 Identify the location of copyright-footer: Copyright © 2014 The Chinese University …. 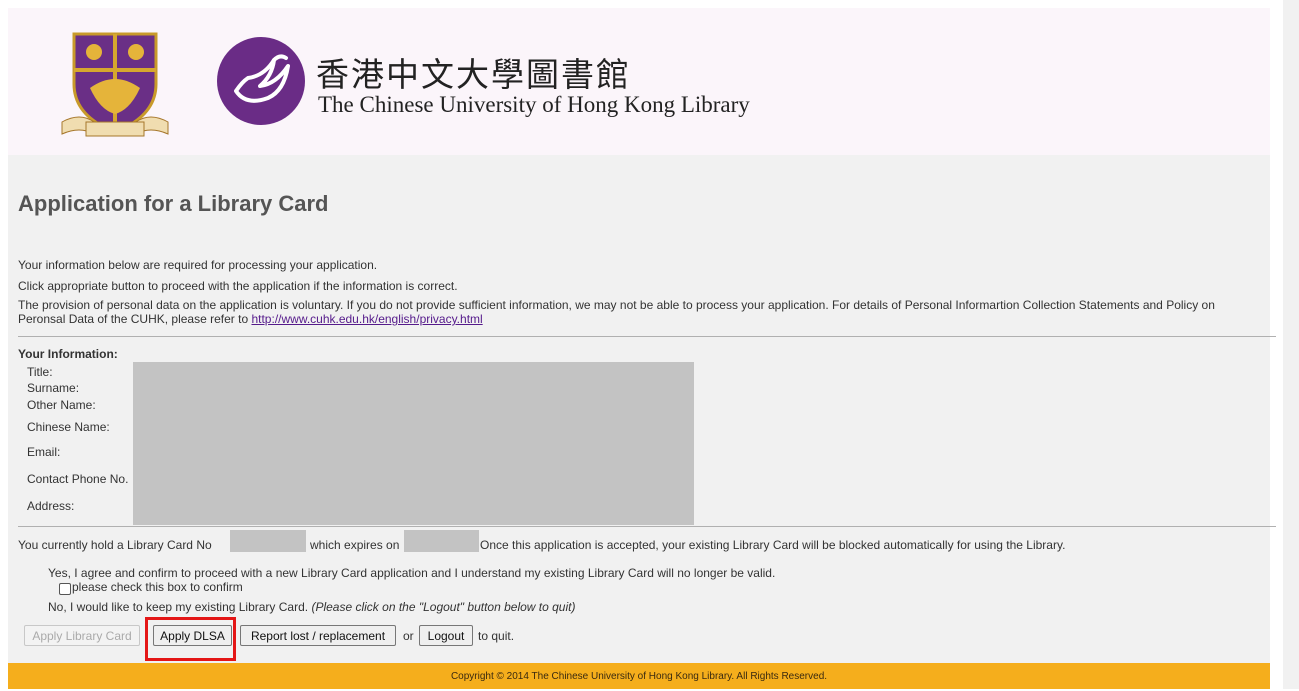
(639, 676).